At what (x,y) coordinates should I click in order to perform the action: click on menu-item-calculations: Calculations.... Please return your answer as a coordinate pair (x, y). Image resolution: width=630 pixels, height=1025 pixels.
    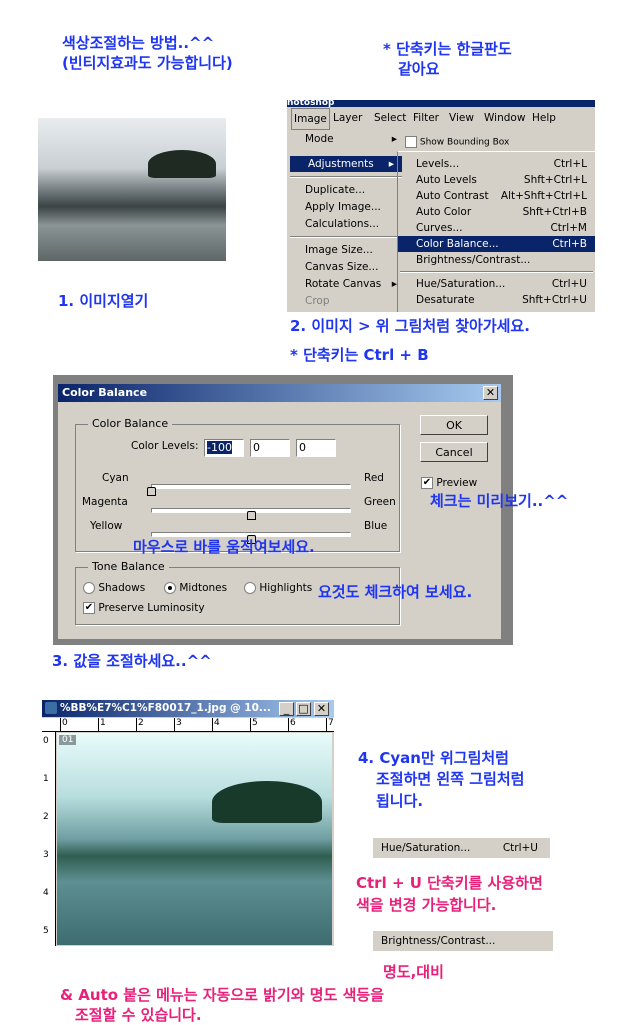
    Looking at the image, I should click on (346, 224).